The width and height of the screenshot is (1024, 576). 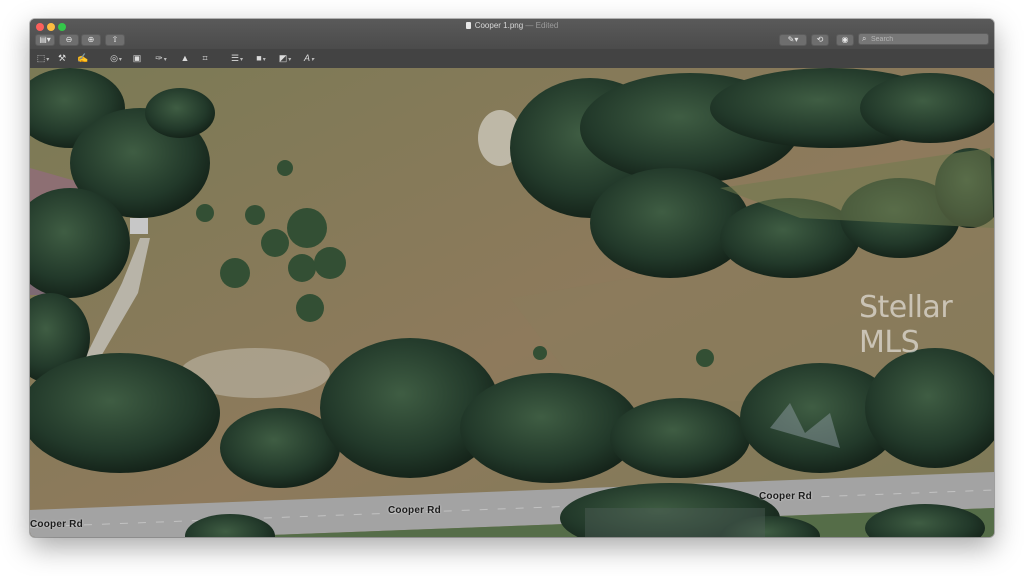 I want to click on annotate-button: ◉, so click(x=845, y=40).